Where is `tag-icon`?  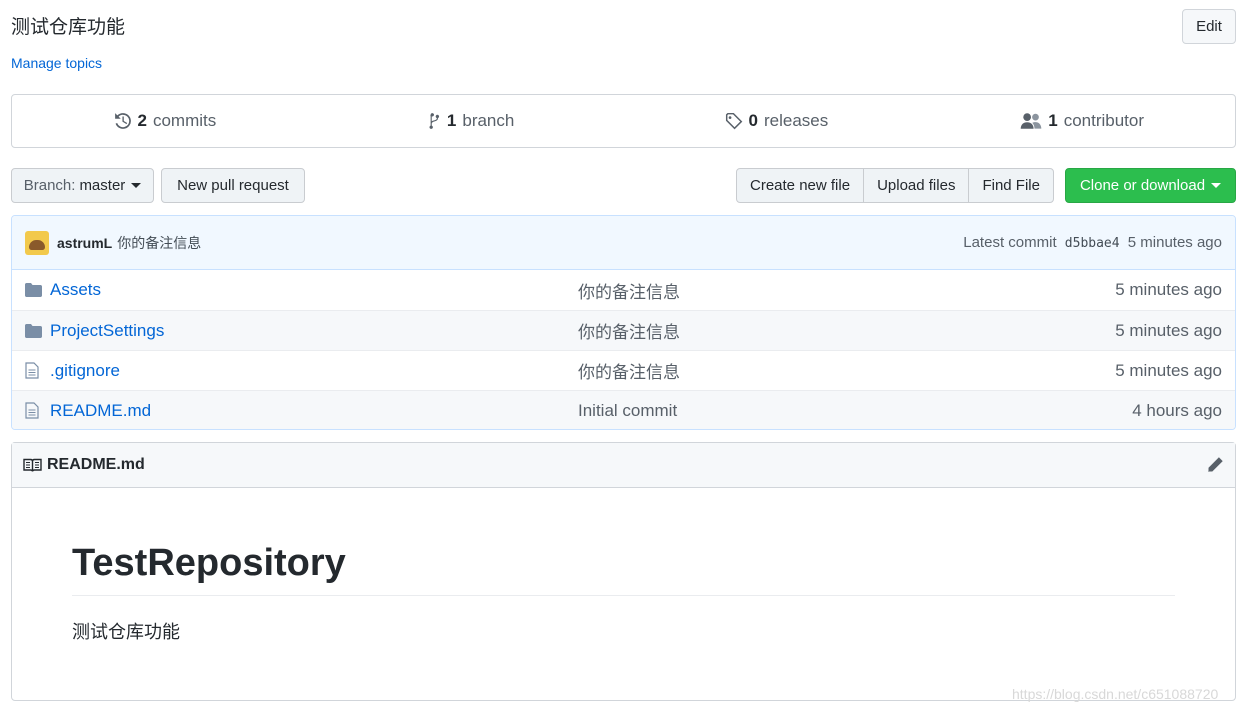 tag-icon is located at coordinates (734, 121).